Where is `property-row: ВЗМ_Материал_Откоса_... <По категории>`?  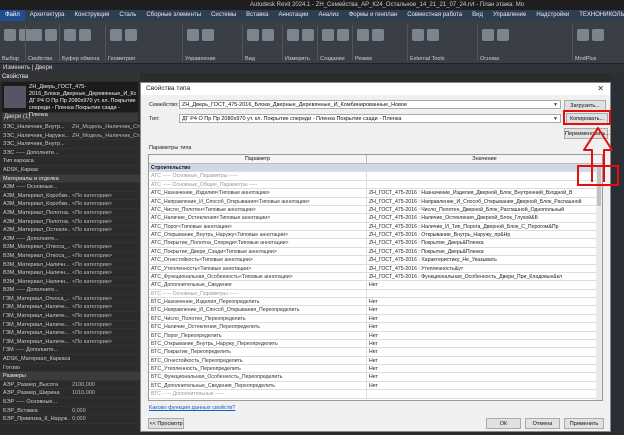 property-row: ВЗМ_Материал_Откоса_... <По категории> is located at coordinates (70, 256).